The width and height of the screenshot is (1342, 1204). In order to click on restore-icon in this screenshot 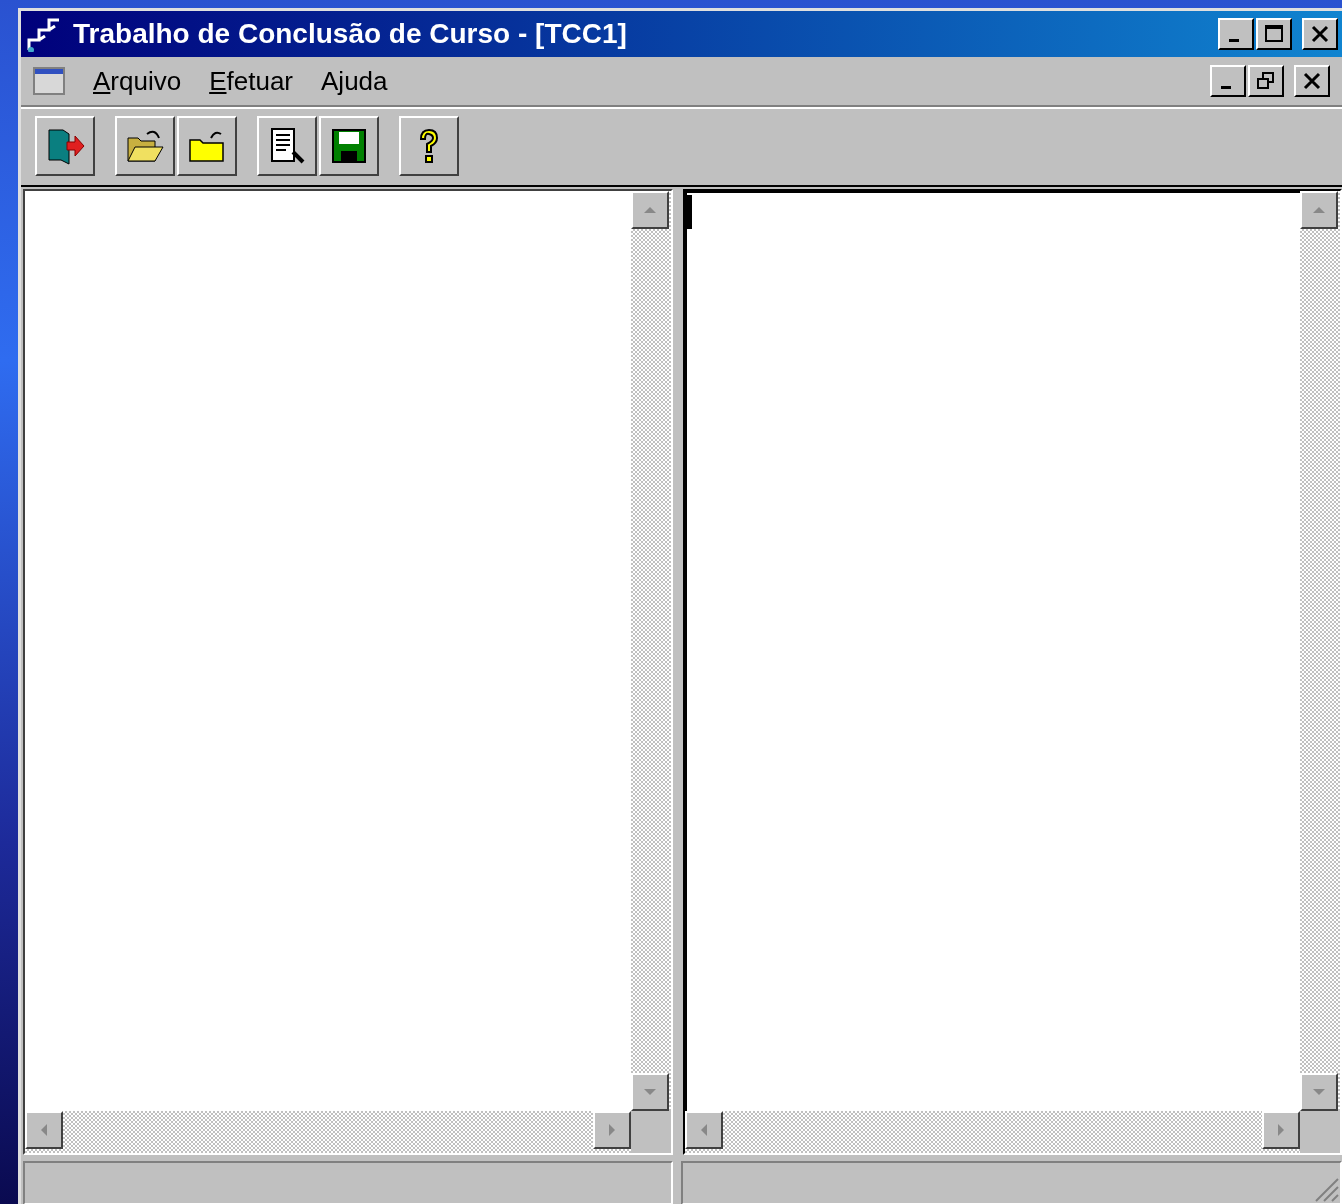, I will do `click(1266, 81)`.